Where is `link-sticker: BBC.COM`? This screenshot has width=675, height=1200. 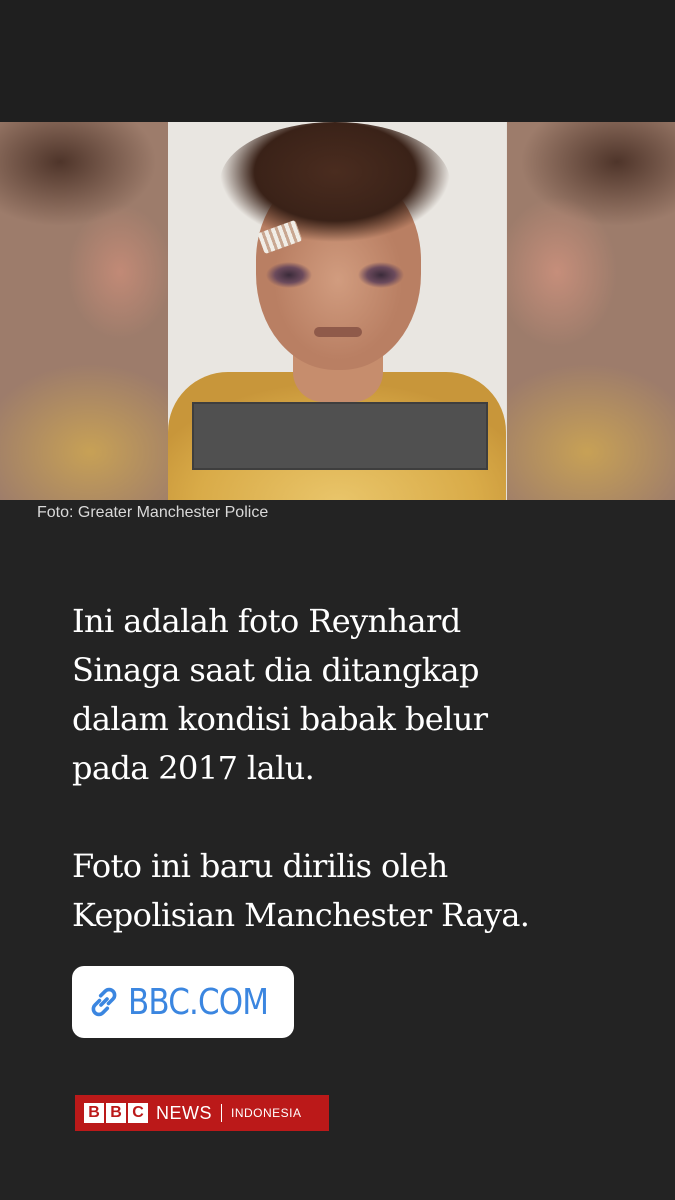
link-sticker: BBC.COM is located at coordinates (183, 1002).